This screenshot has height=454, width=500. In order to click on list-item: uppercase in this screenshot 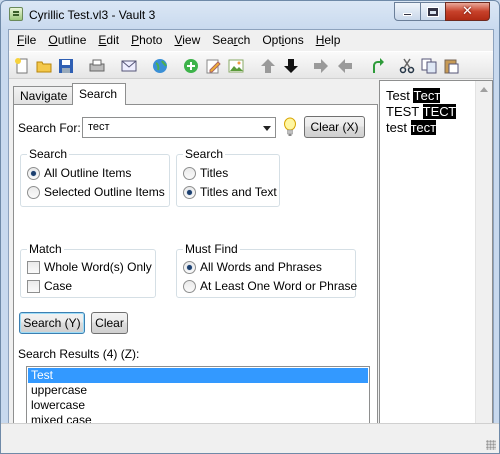, I will do `click(198, 390)`.